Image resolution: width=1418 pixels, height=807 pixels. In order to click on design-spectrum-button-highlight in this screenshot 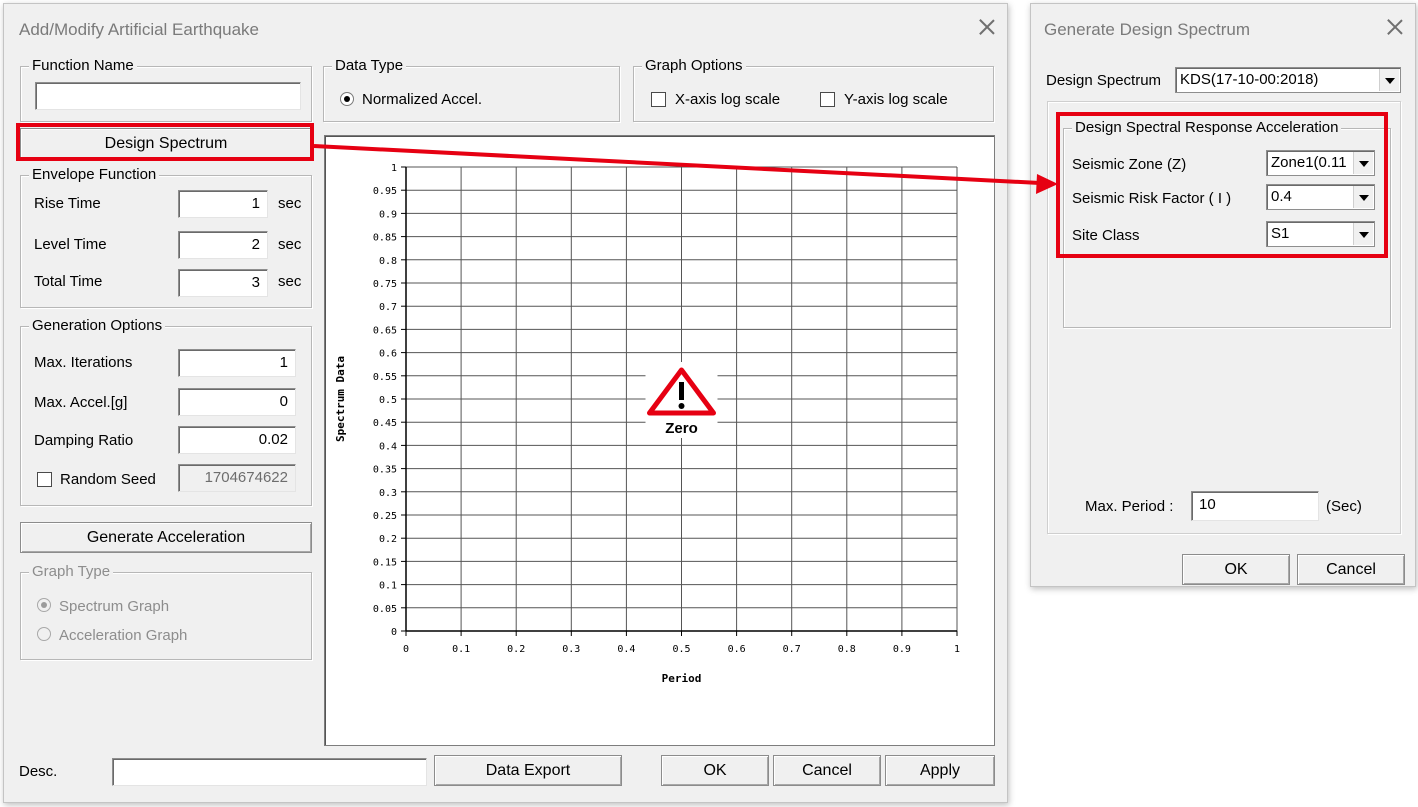, I will do `click(165, 142)`.